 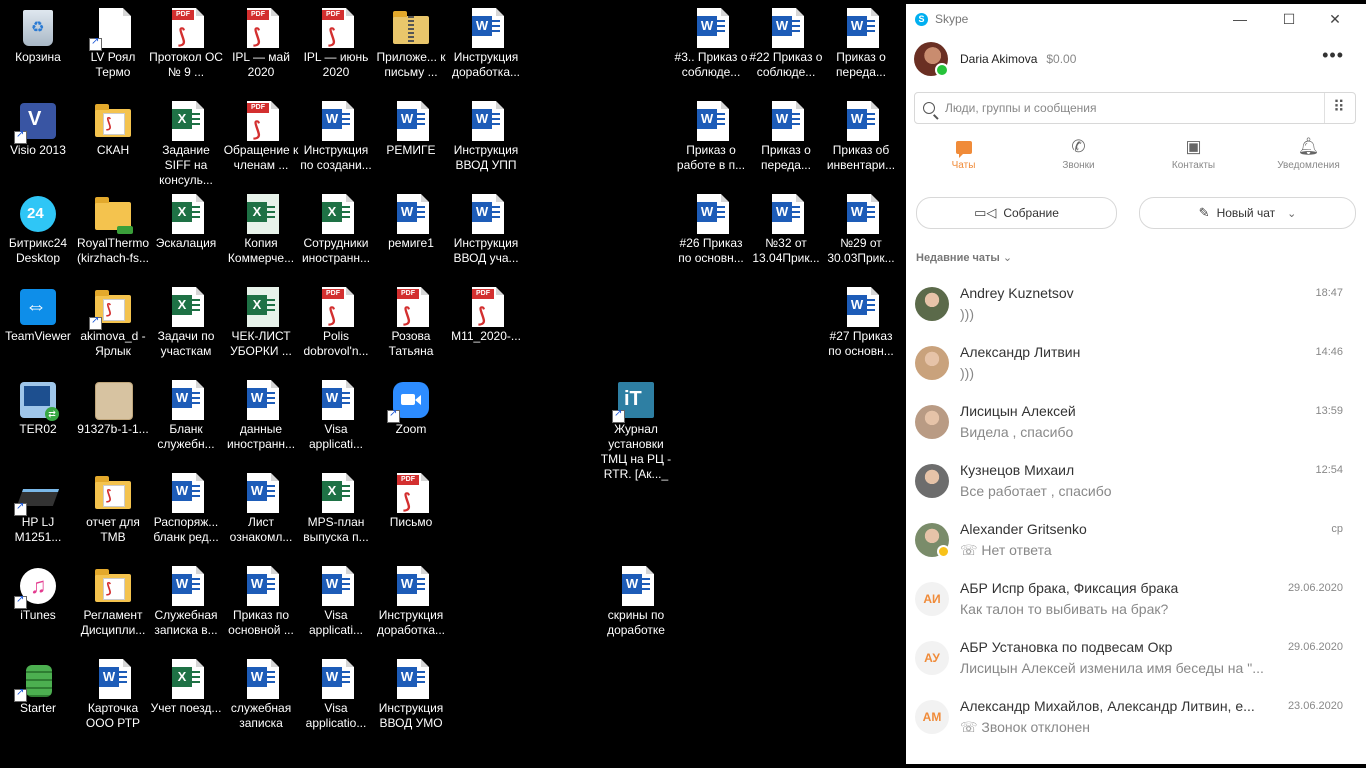 What do you see at coordinates (1117, 491) in the screenshot?
I see `chat-preview: Все работает , спасибо` at bounding box center [1117, 491].